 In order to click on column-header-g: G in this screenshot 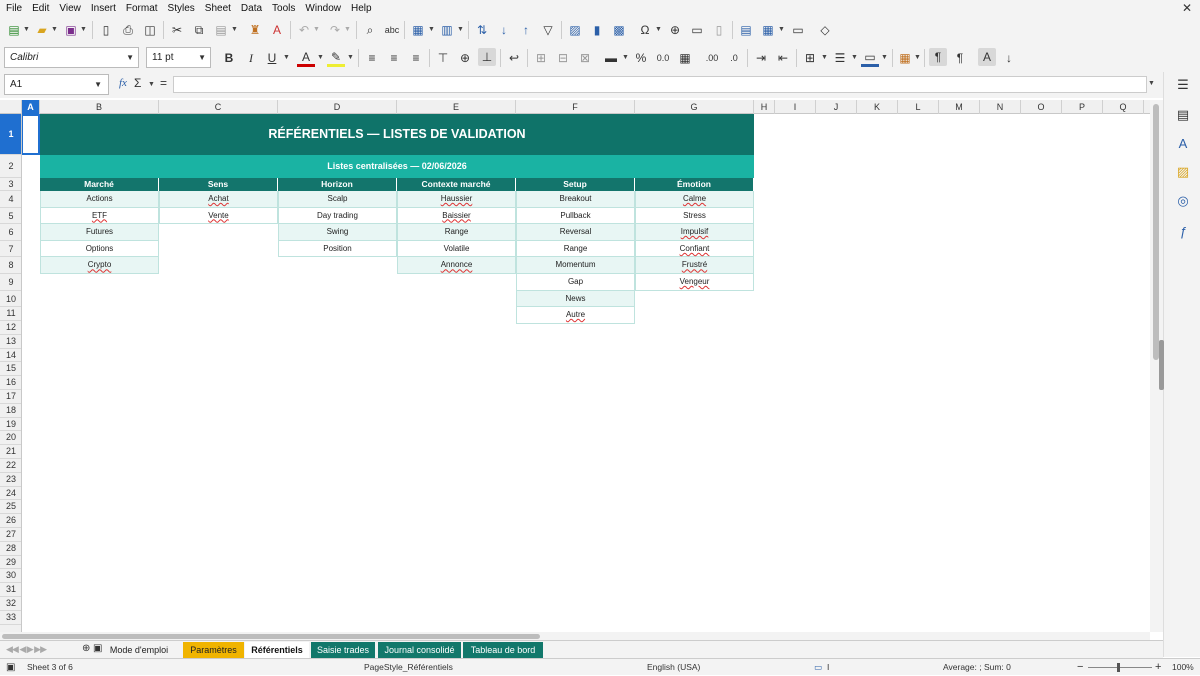, I will do `click(694, 107)`.